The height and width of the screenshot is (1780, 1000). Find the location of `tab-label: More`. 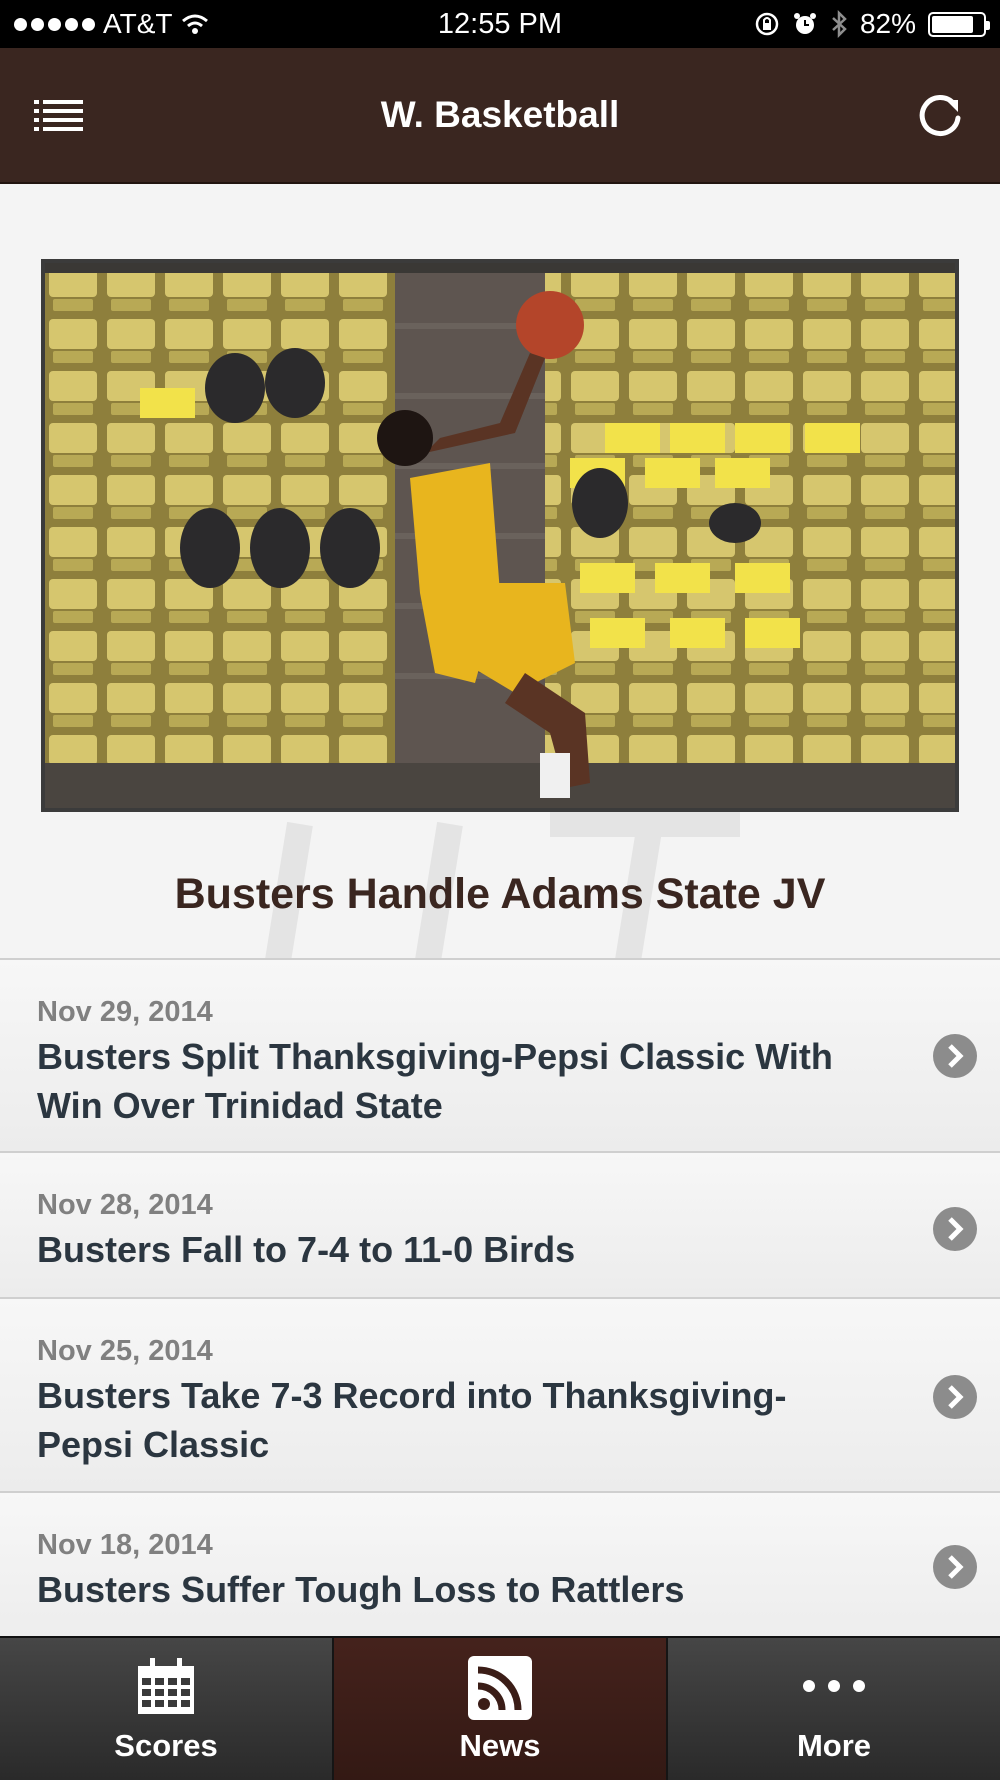

tab-label: More is located at coordinates (834, 1745).